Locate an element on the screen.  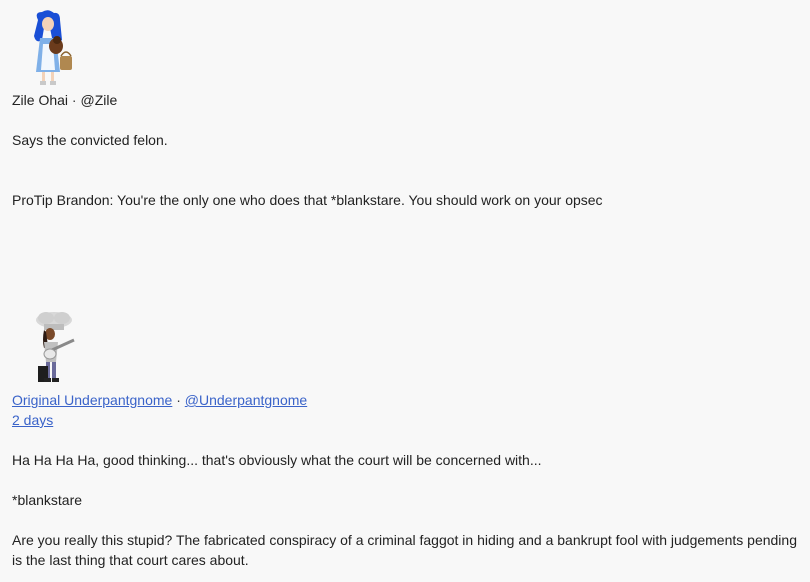
author-handle: @Zile is located at coordinates (99, 100).